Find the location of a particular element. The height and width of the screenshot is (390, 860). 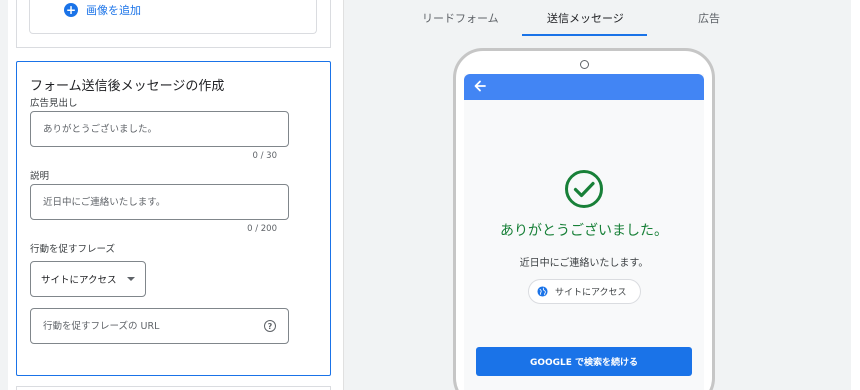

globe-icon is located at coordinates (542, 291).